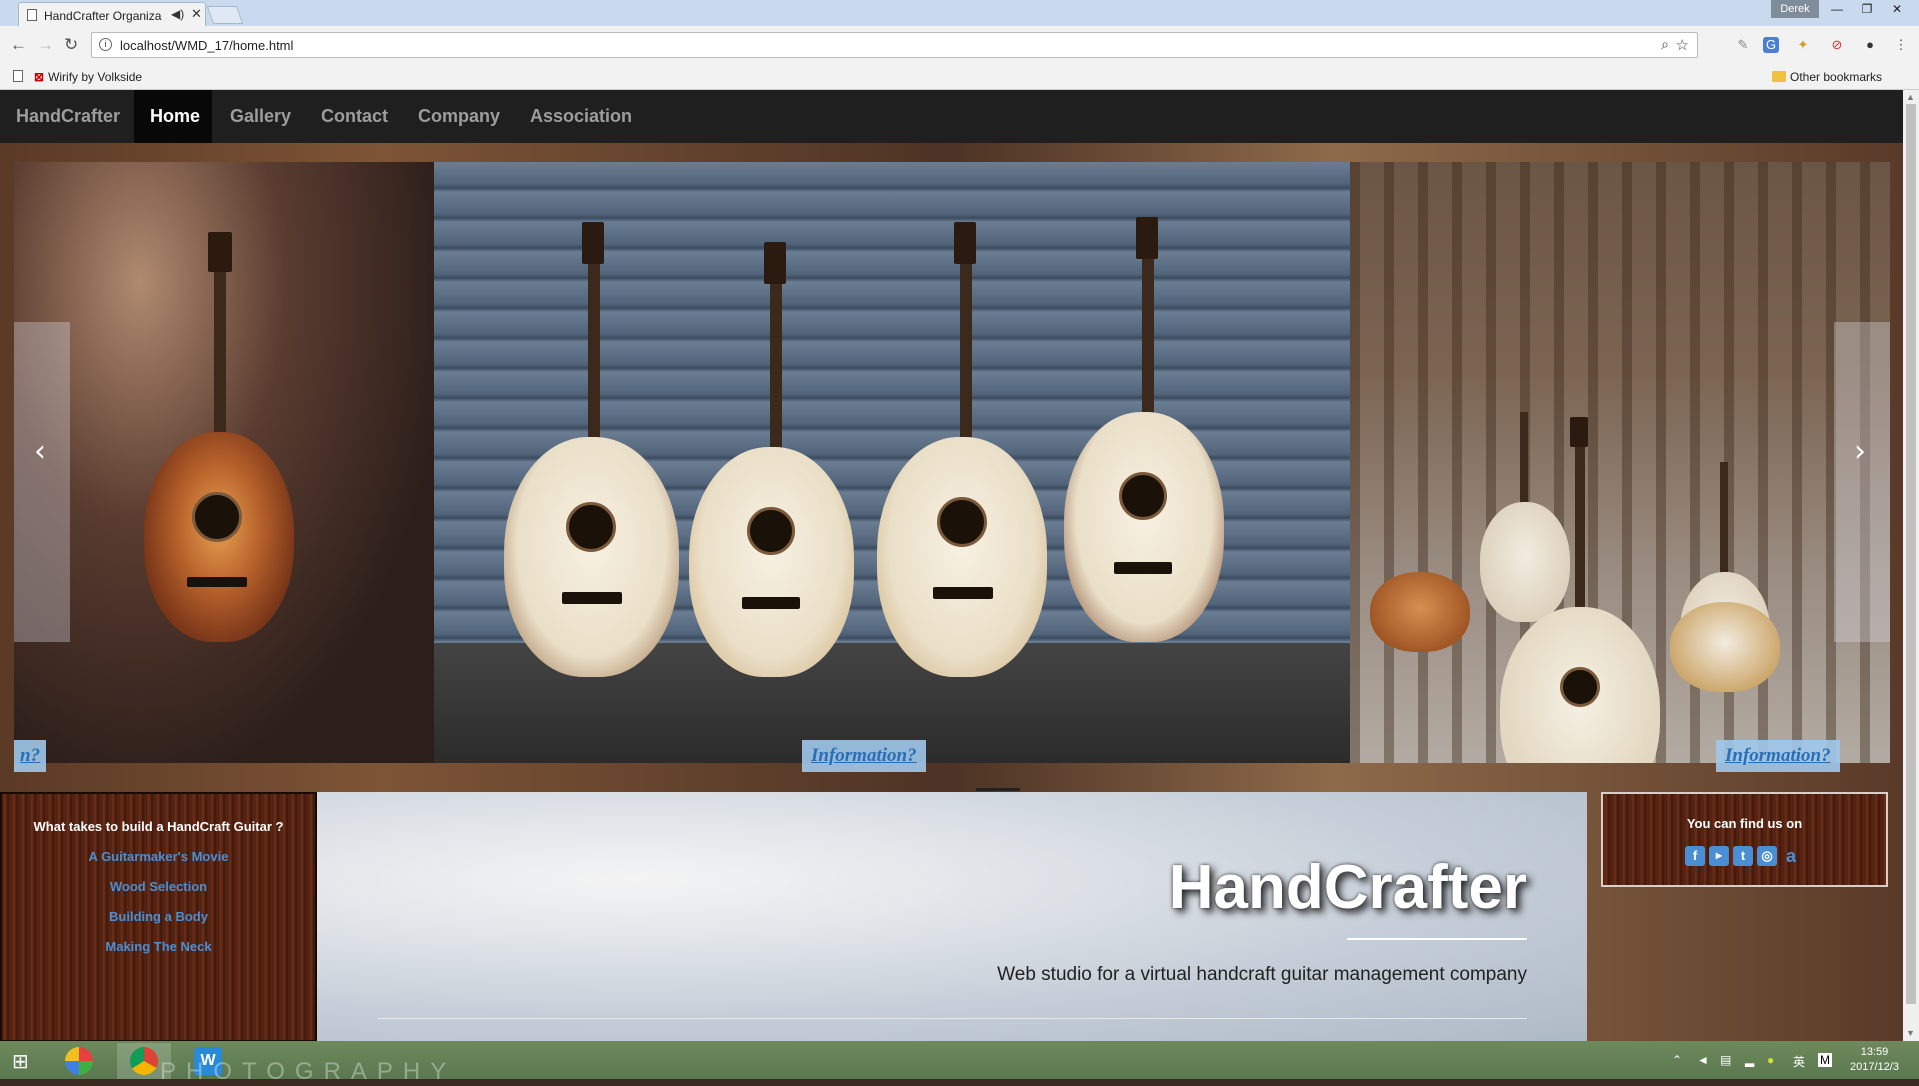 This screenshot has width=1919, height=1086. What do you see at coordinates (158, 946) in the screenshot?
I see `link-making-neck: Making The Neck` at bounding box center [158, 946].